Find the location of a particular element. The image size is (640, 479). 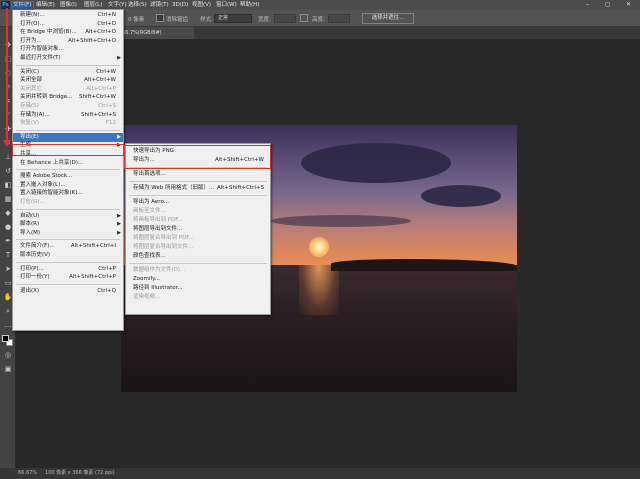

annotation-box-file-menu is located at coordinates (22, 5).